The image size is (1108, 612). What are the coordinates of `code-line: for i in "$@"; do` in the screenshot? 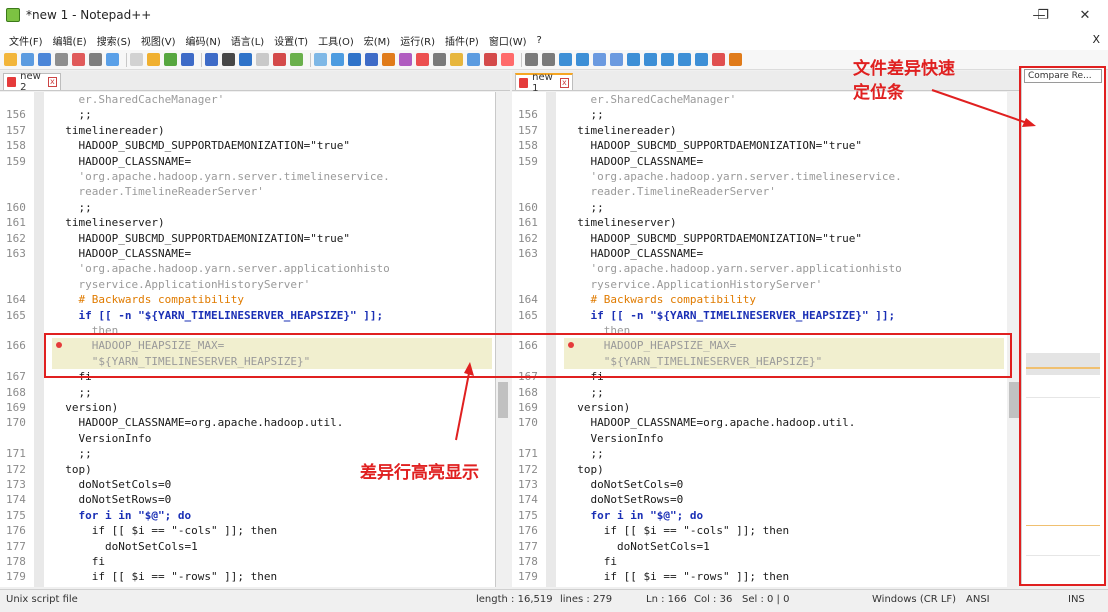 It's located at (121, 515).